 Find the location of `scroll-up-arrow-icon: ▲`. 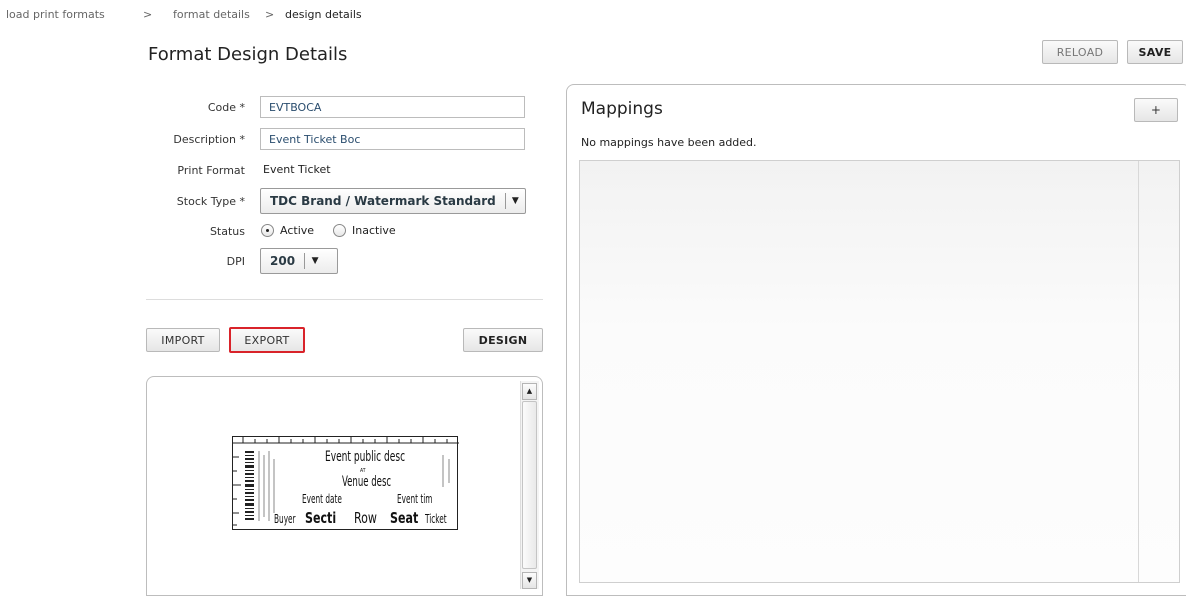

scroll-up-arrow-icon: ▲ is located at coordinates (529, 391).